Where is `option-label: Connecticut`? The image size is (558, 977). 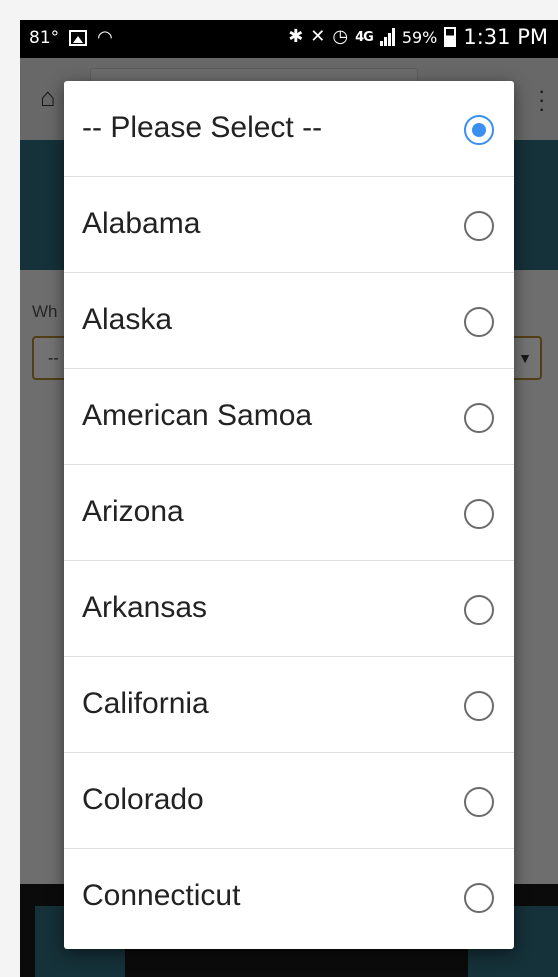
option-label: Connecticut is located at coordinates (161, 895).